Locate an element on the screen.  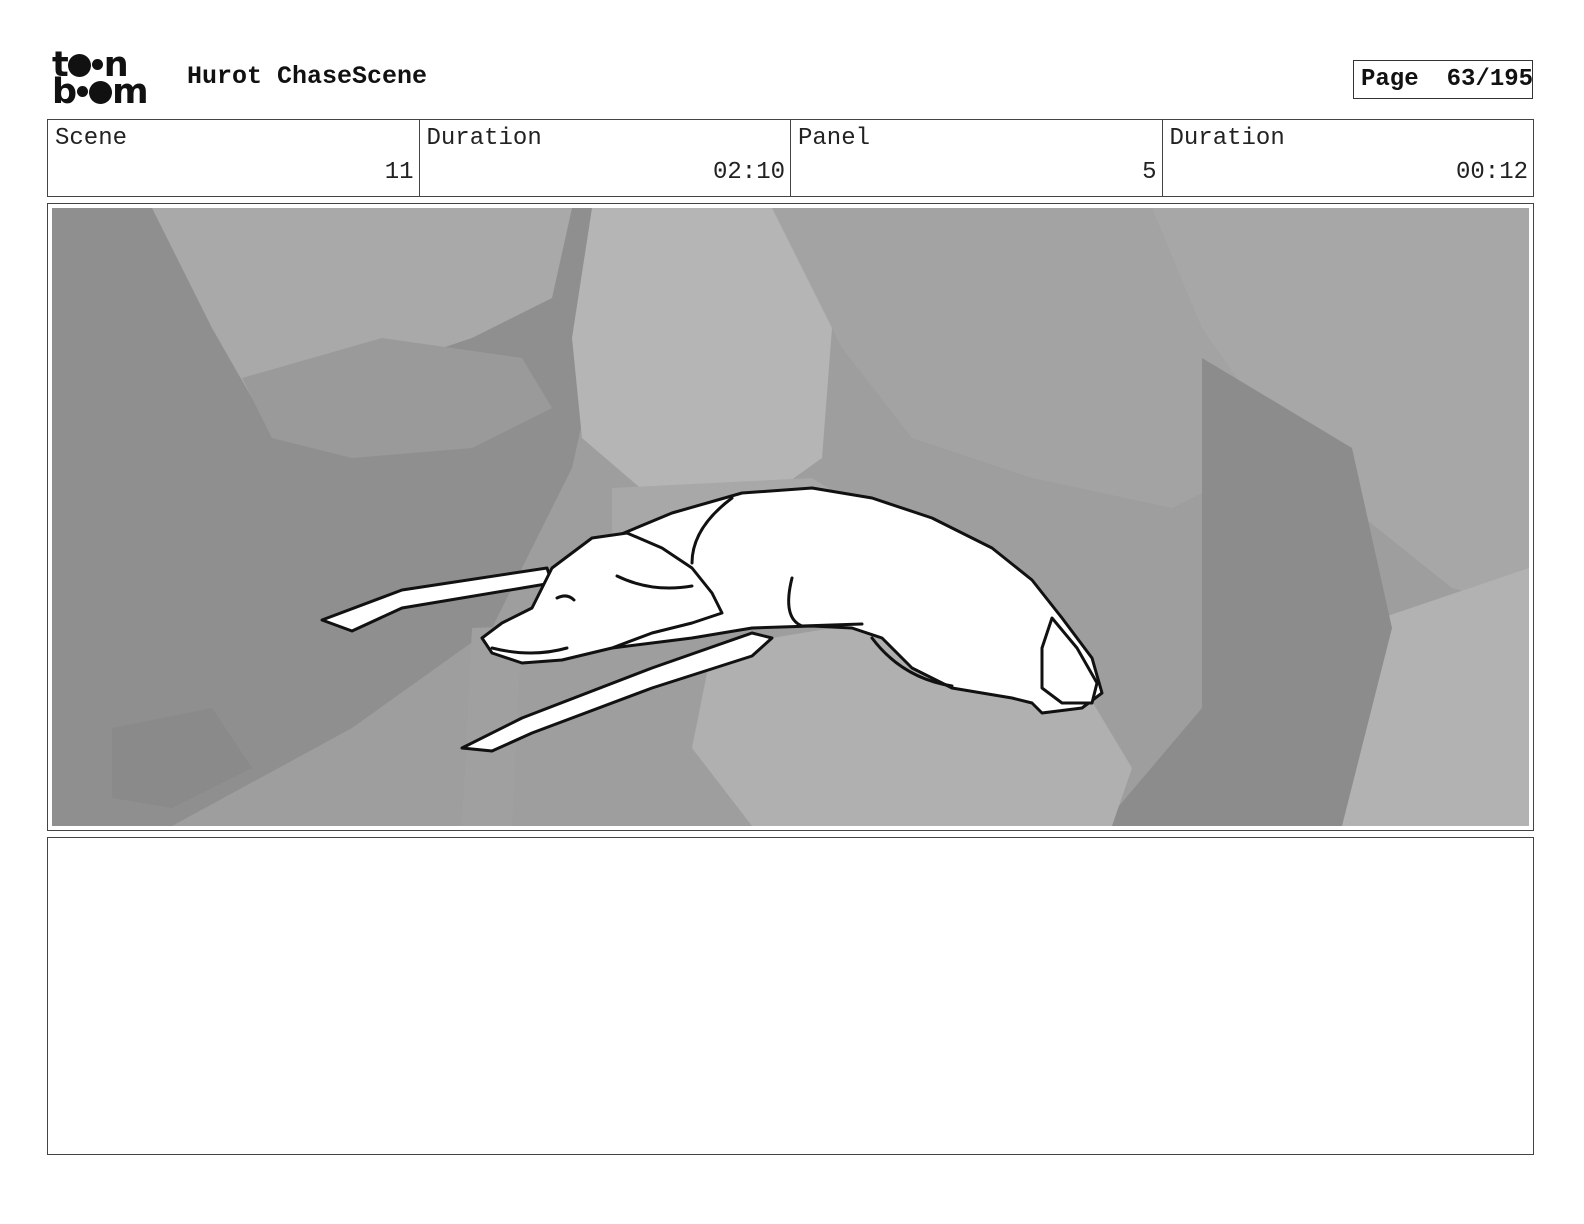
panel-label: Panel is located at coordinates (834, 138).